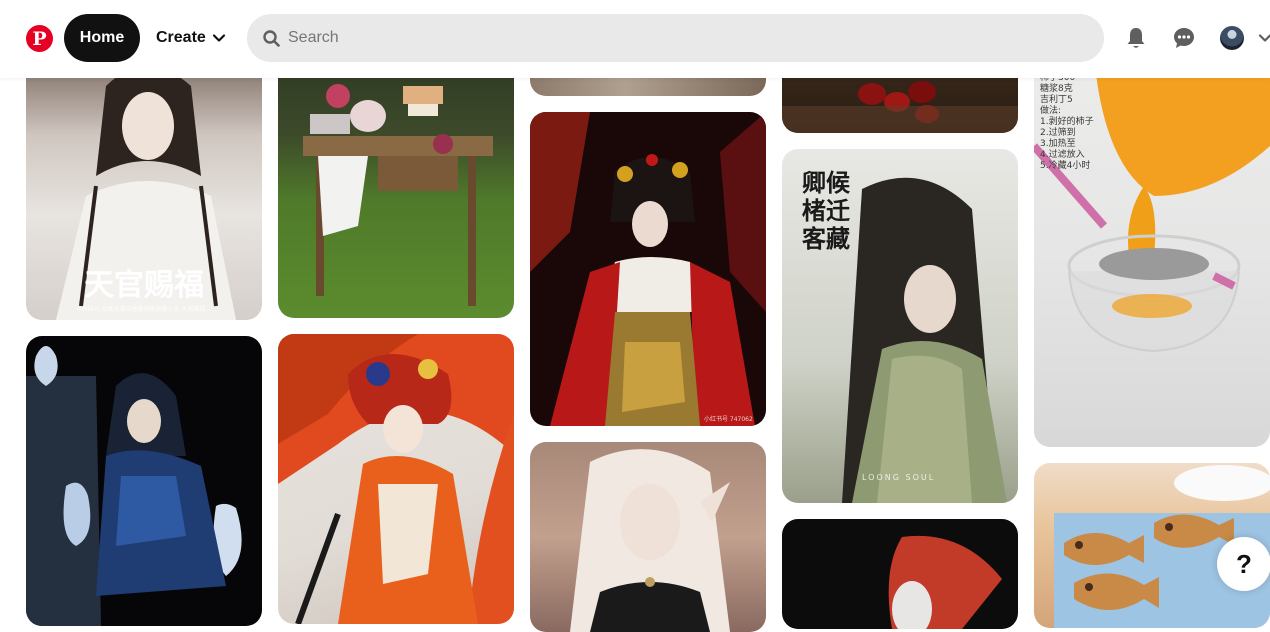 This screenshot has height=632, width=1270. I want to click on pin-caption: 天官赐福, so click(144, 285).